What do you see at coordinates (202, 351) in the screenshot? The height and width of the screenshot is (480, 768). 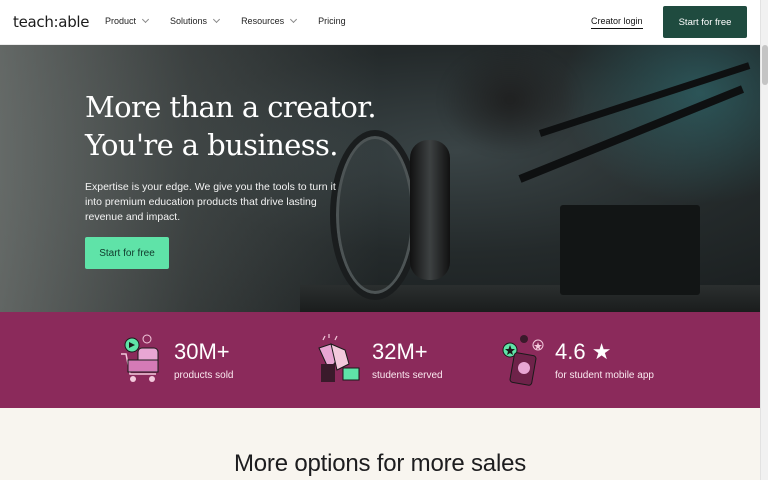 I see `stat-number: 30M+` at bounding box center [202, 351].